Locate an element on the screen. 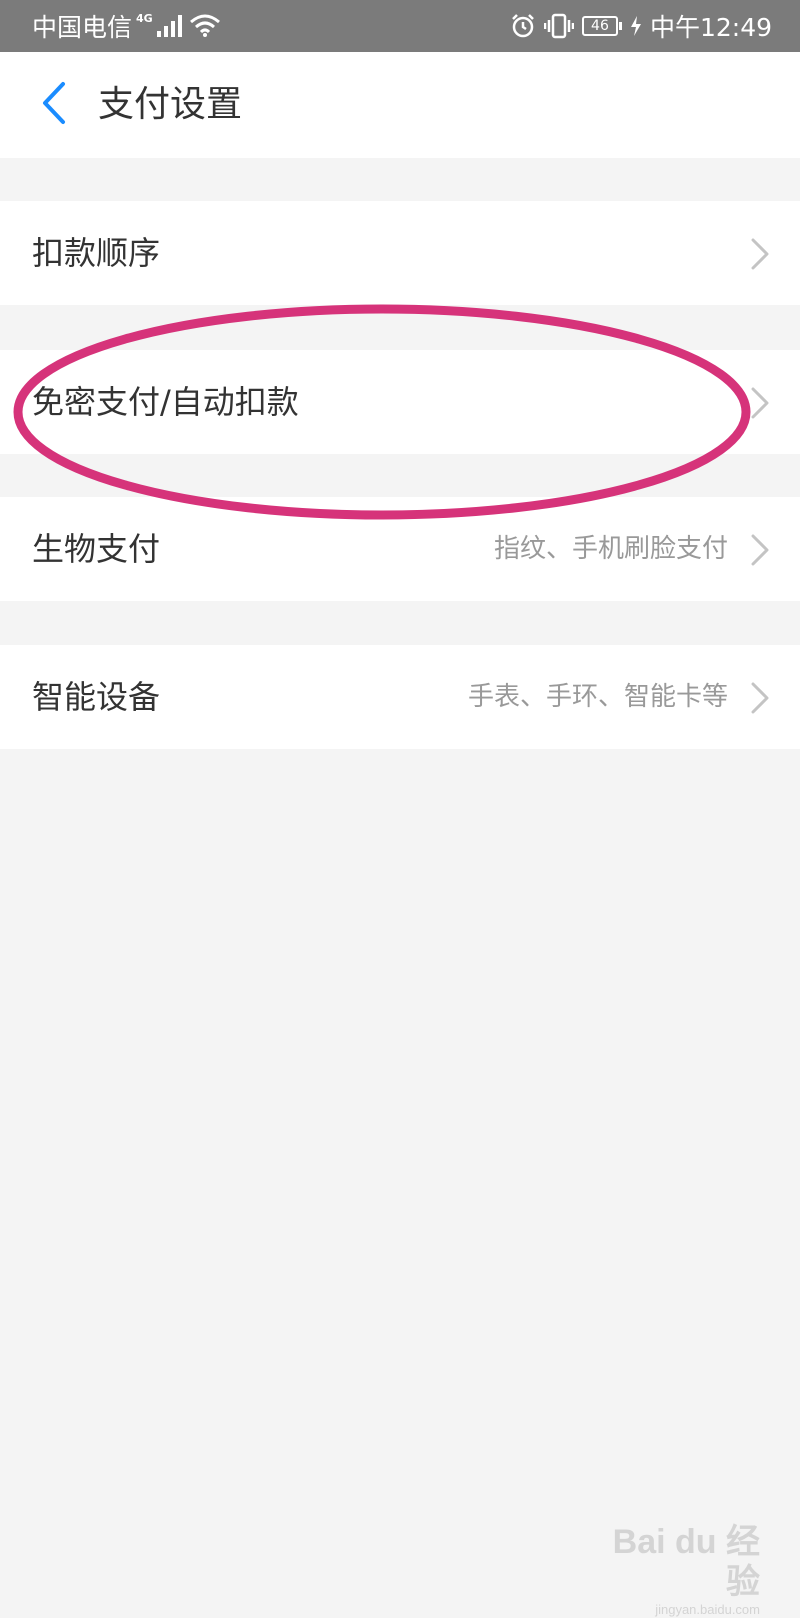 This screenshot has height=1618, width=800. network-type: 4G is located at coordinates (144, 18).